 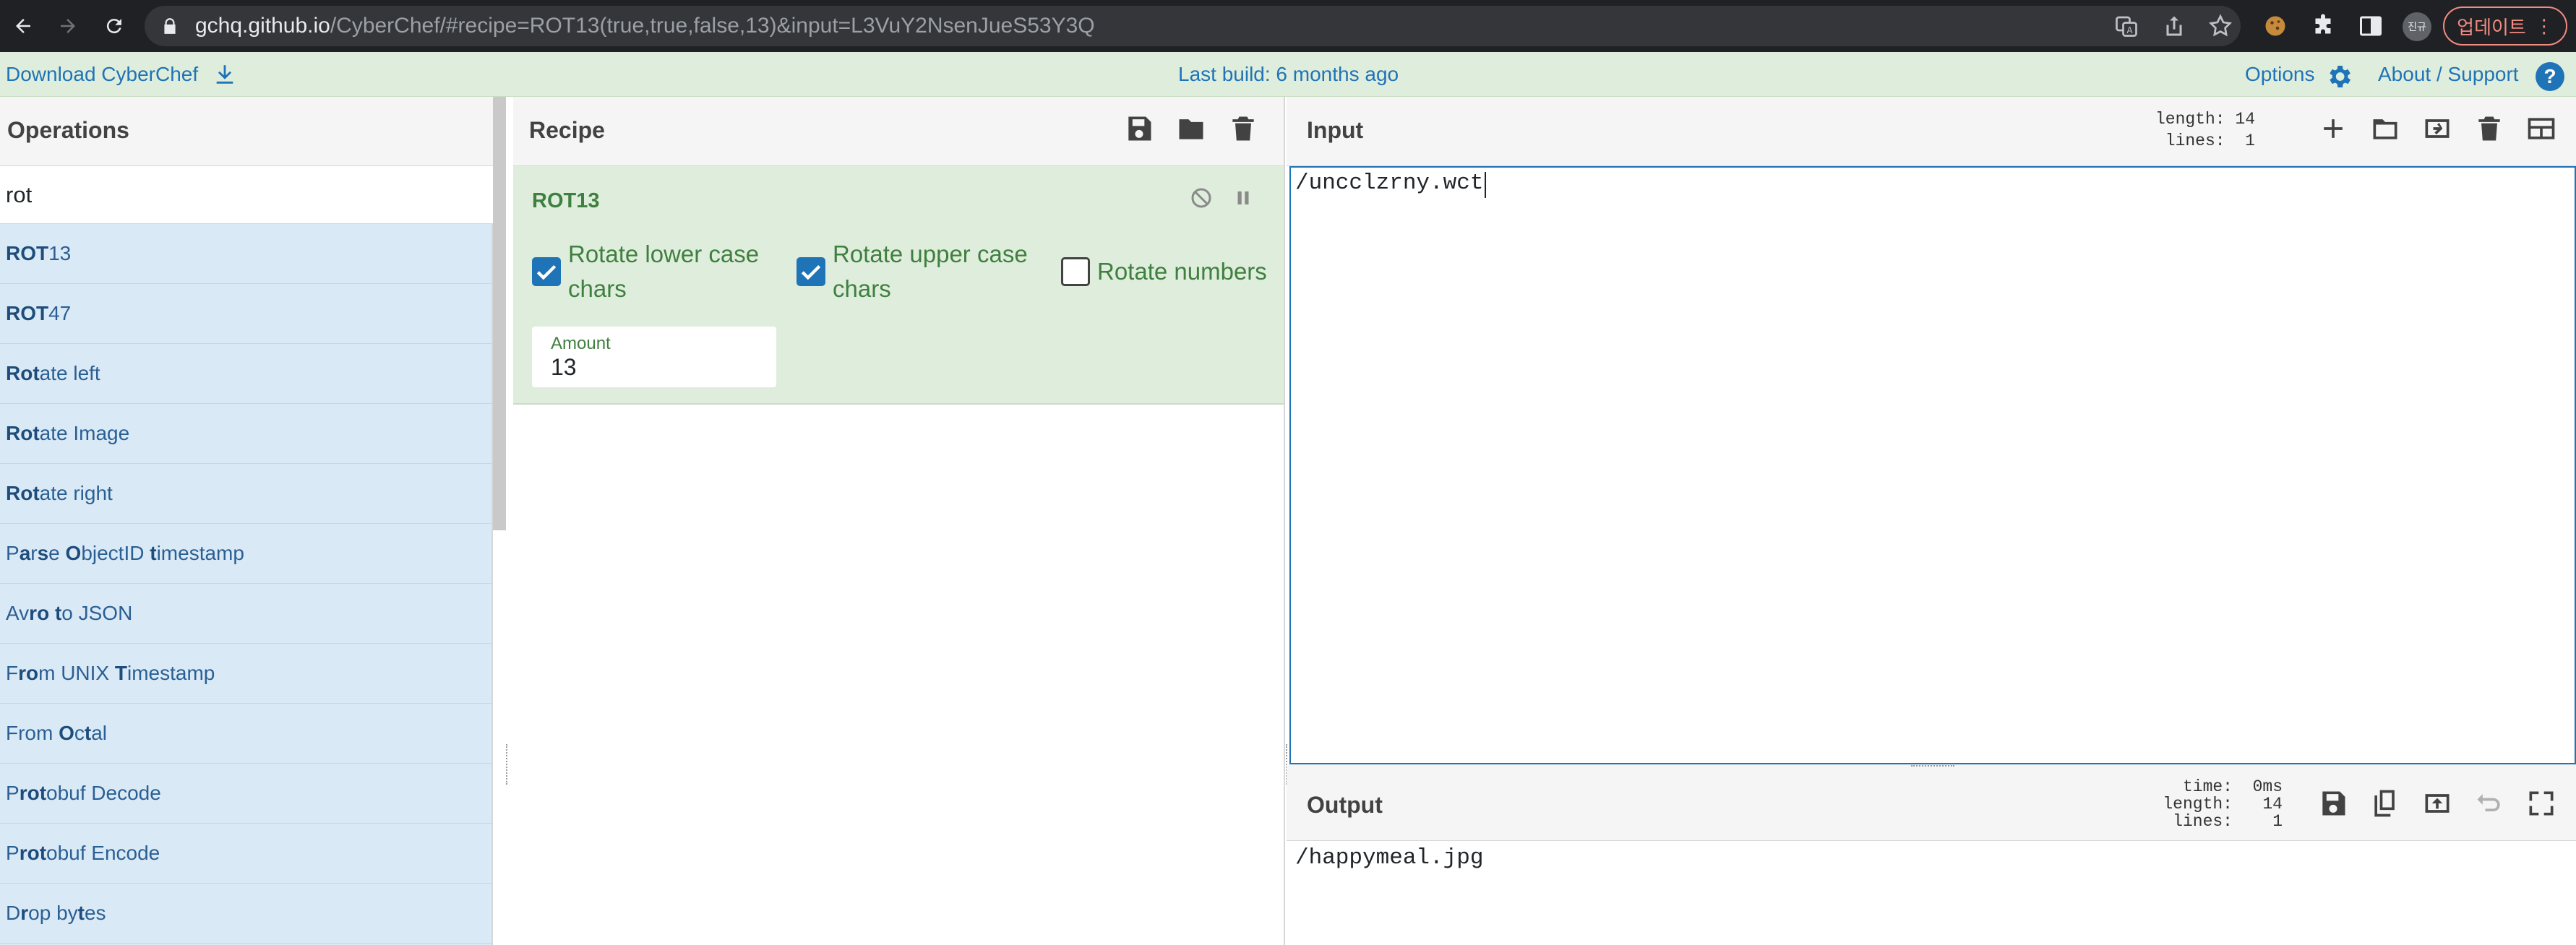 I want to click on profile-avatar: 진규, so click(x=2417, y=26).